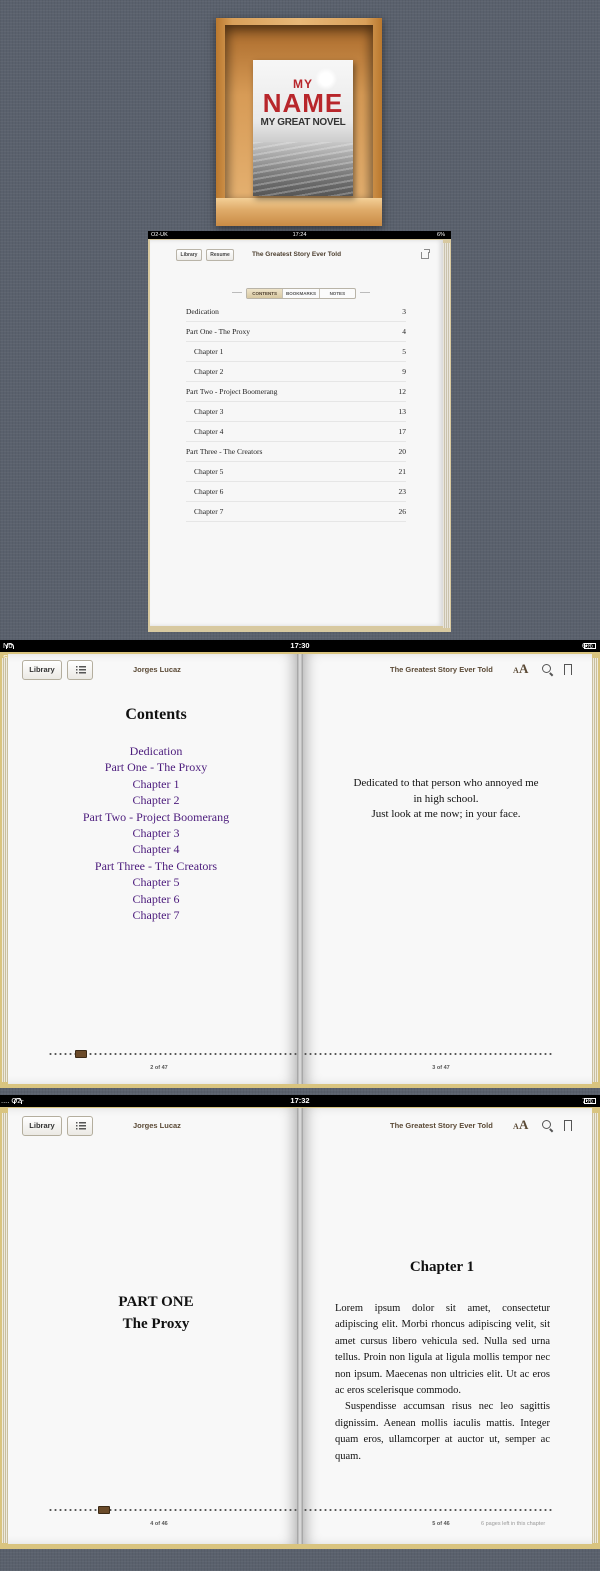 The width and height of the screenshot is (600, 1571). I want to click on tab-bookmarks: BOOKMARKS, so click(301, 293).